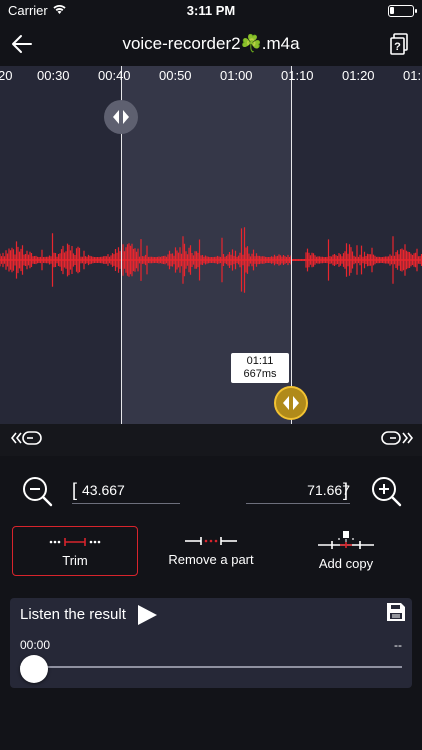 This screenshot has width=422, height=750. What do you see at coordinates (211, 667) in the screenshot?
I see `playback-slider-track` at bounding box center [211, 667].